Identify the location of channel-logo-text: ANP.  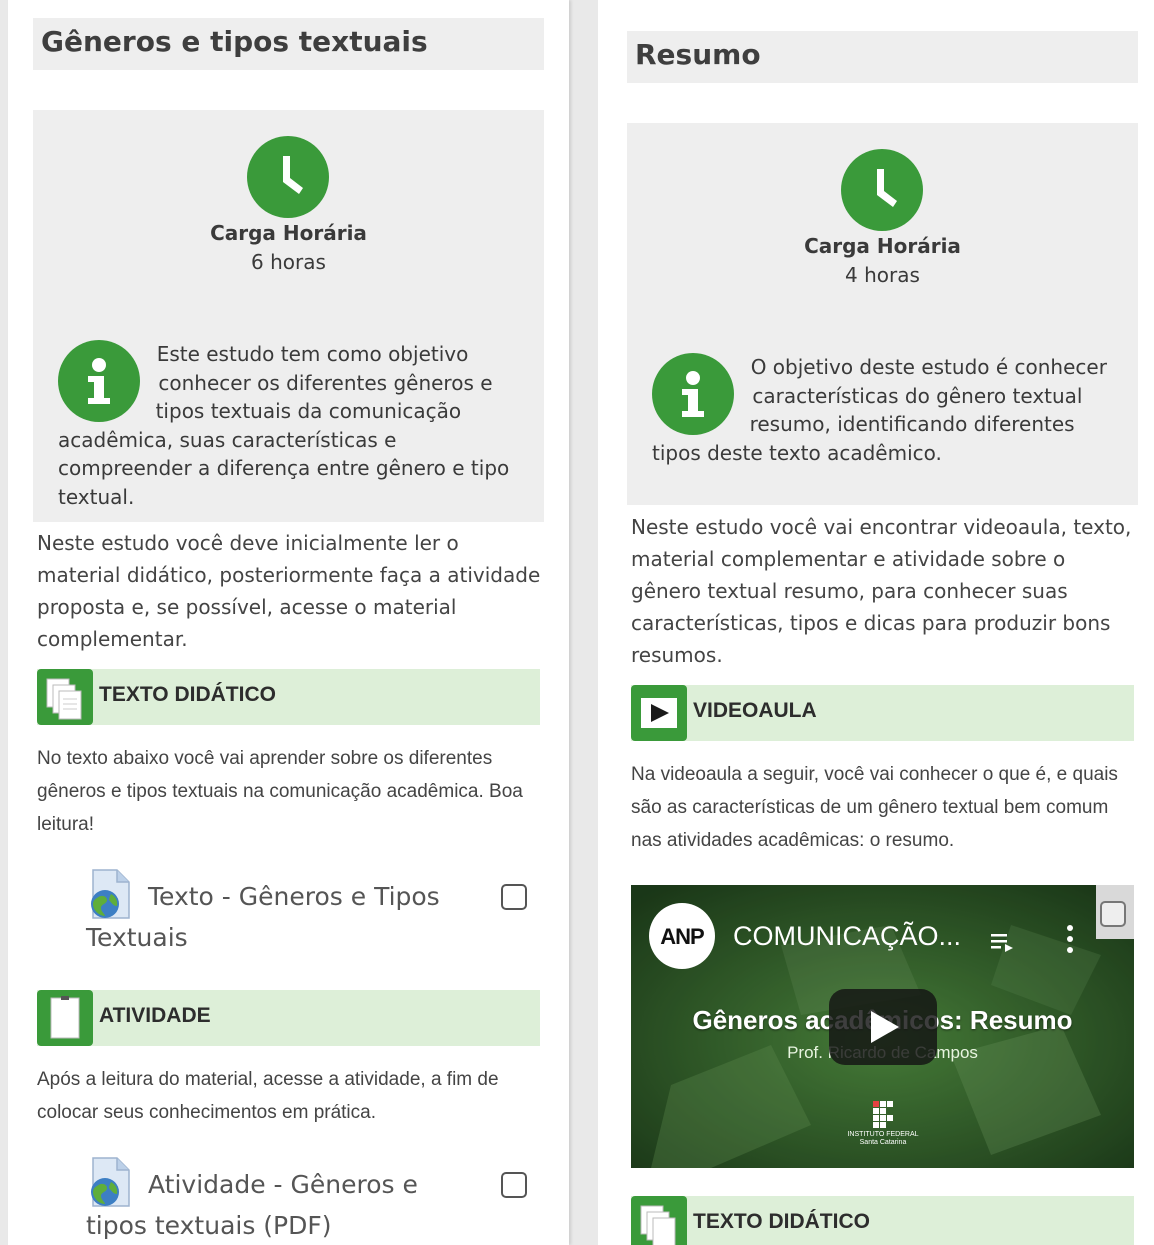
(682, 936).